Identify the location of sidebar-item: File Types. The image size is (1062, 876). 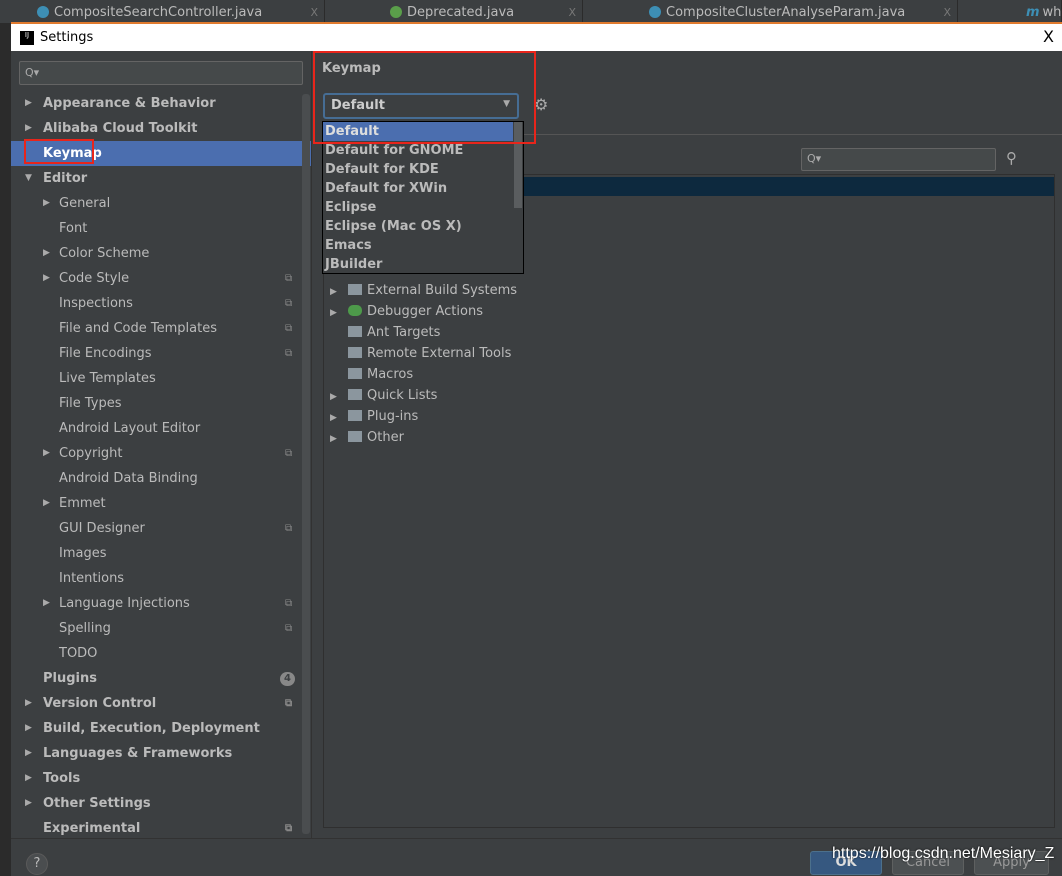
(161, 403).